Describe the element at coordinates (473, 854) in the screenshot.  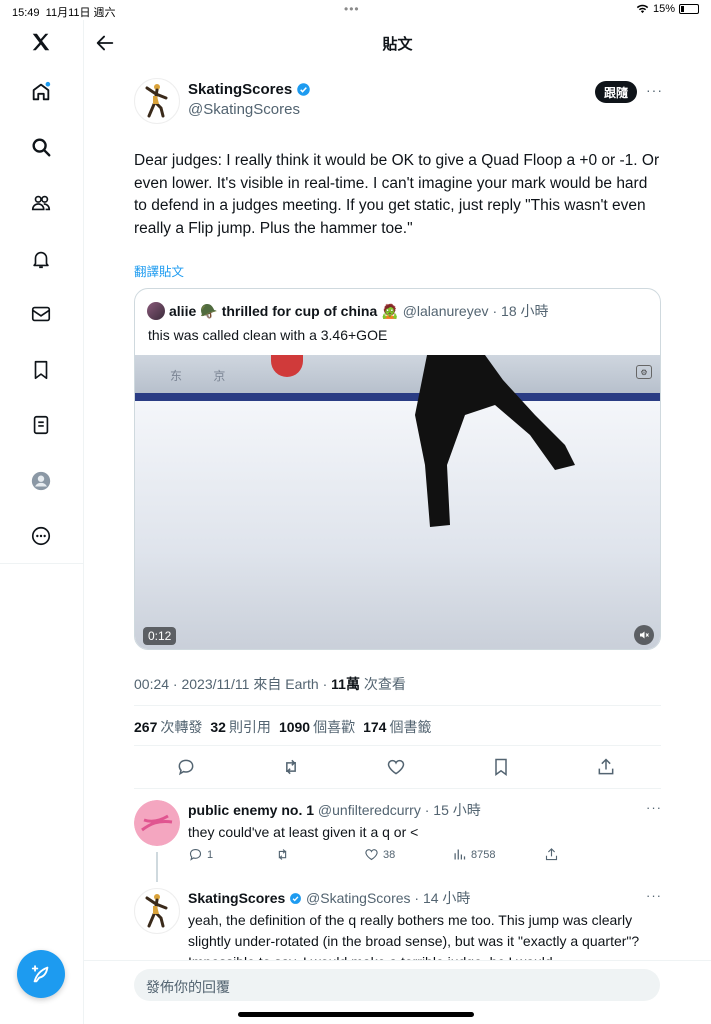
I see `reply-views-button: 8758` at that location.